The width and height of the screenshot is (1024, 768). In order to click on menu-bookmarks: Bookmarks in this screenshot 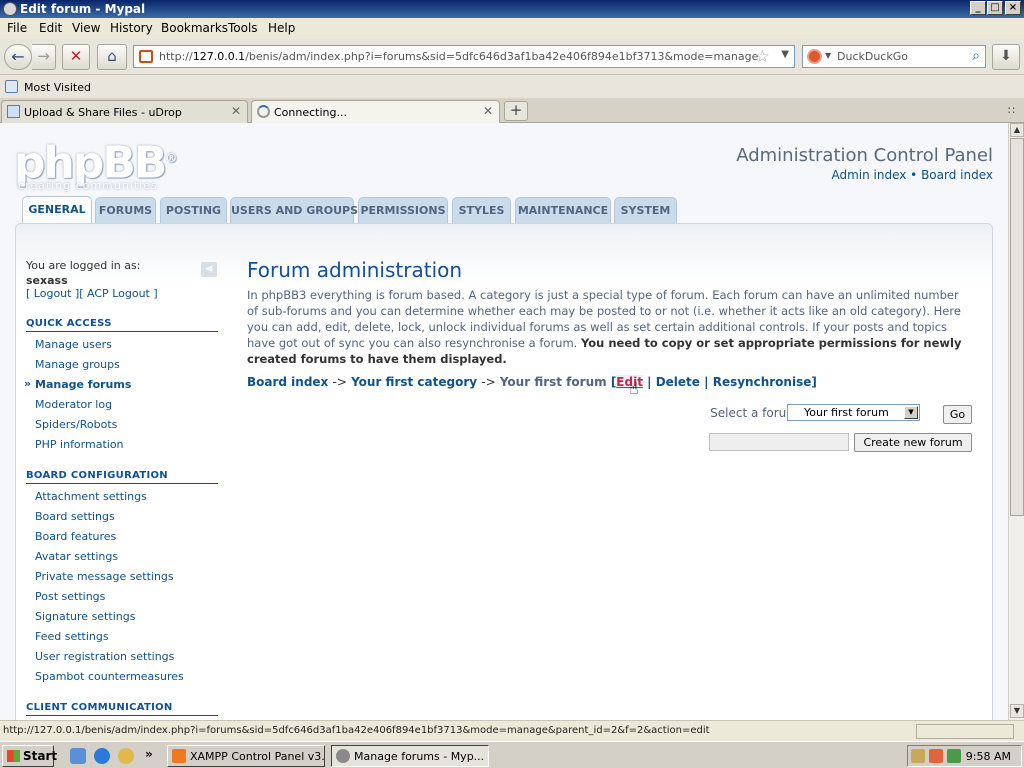, I will do `click(194, 28)`.